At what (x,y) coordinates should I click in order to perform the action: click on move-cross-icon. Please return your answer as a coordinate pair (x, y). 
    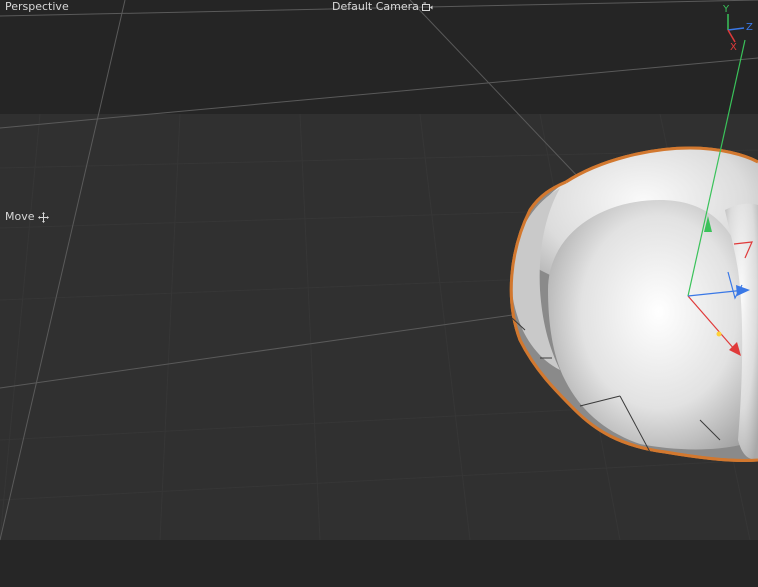
    Looking at the image, I should click on (43, 217).